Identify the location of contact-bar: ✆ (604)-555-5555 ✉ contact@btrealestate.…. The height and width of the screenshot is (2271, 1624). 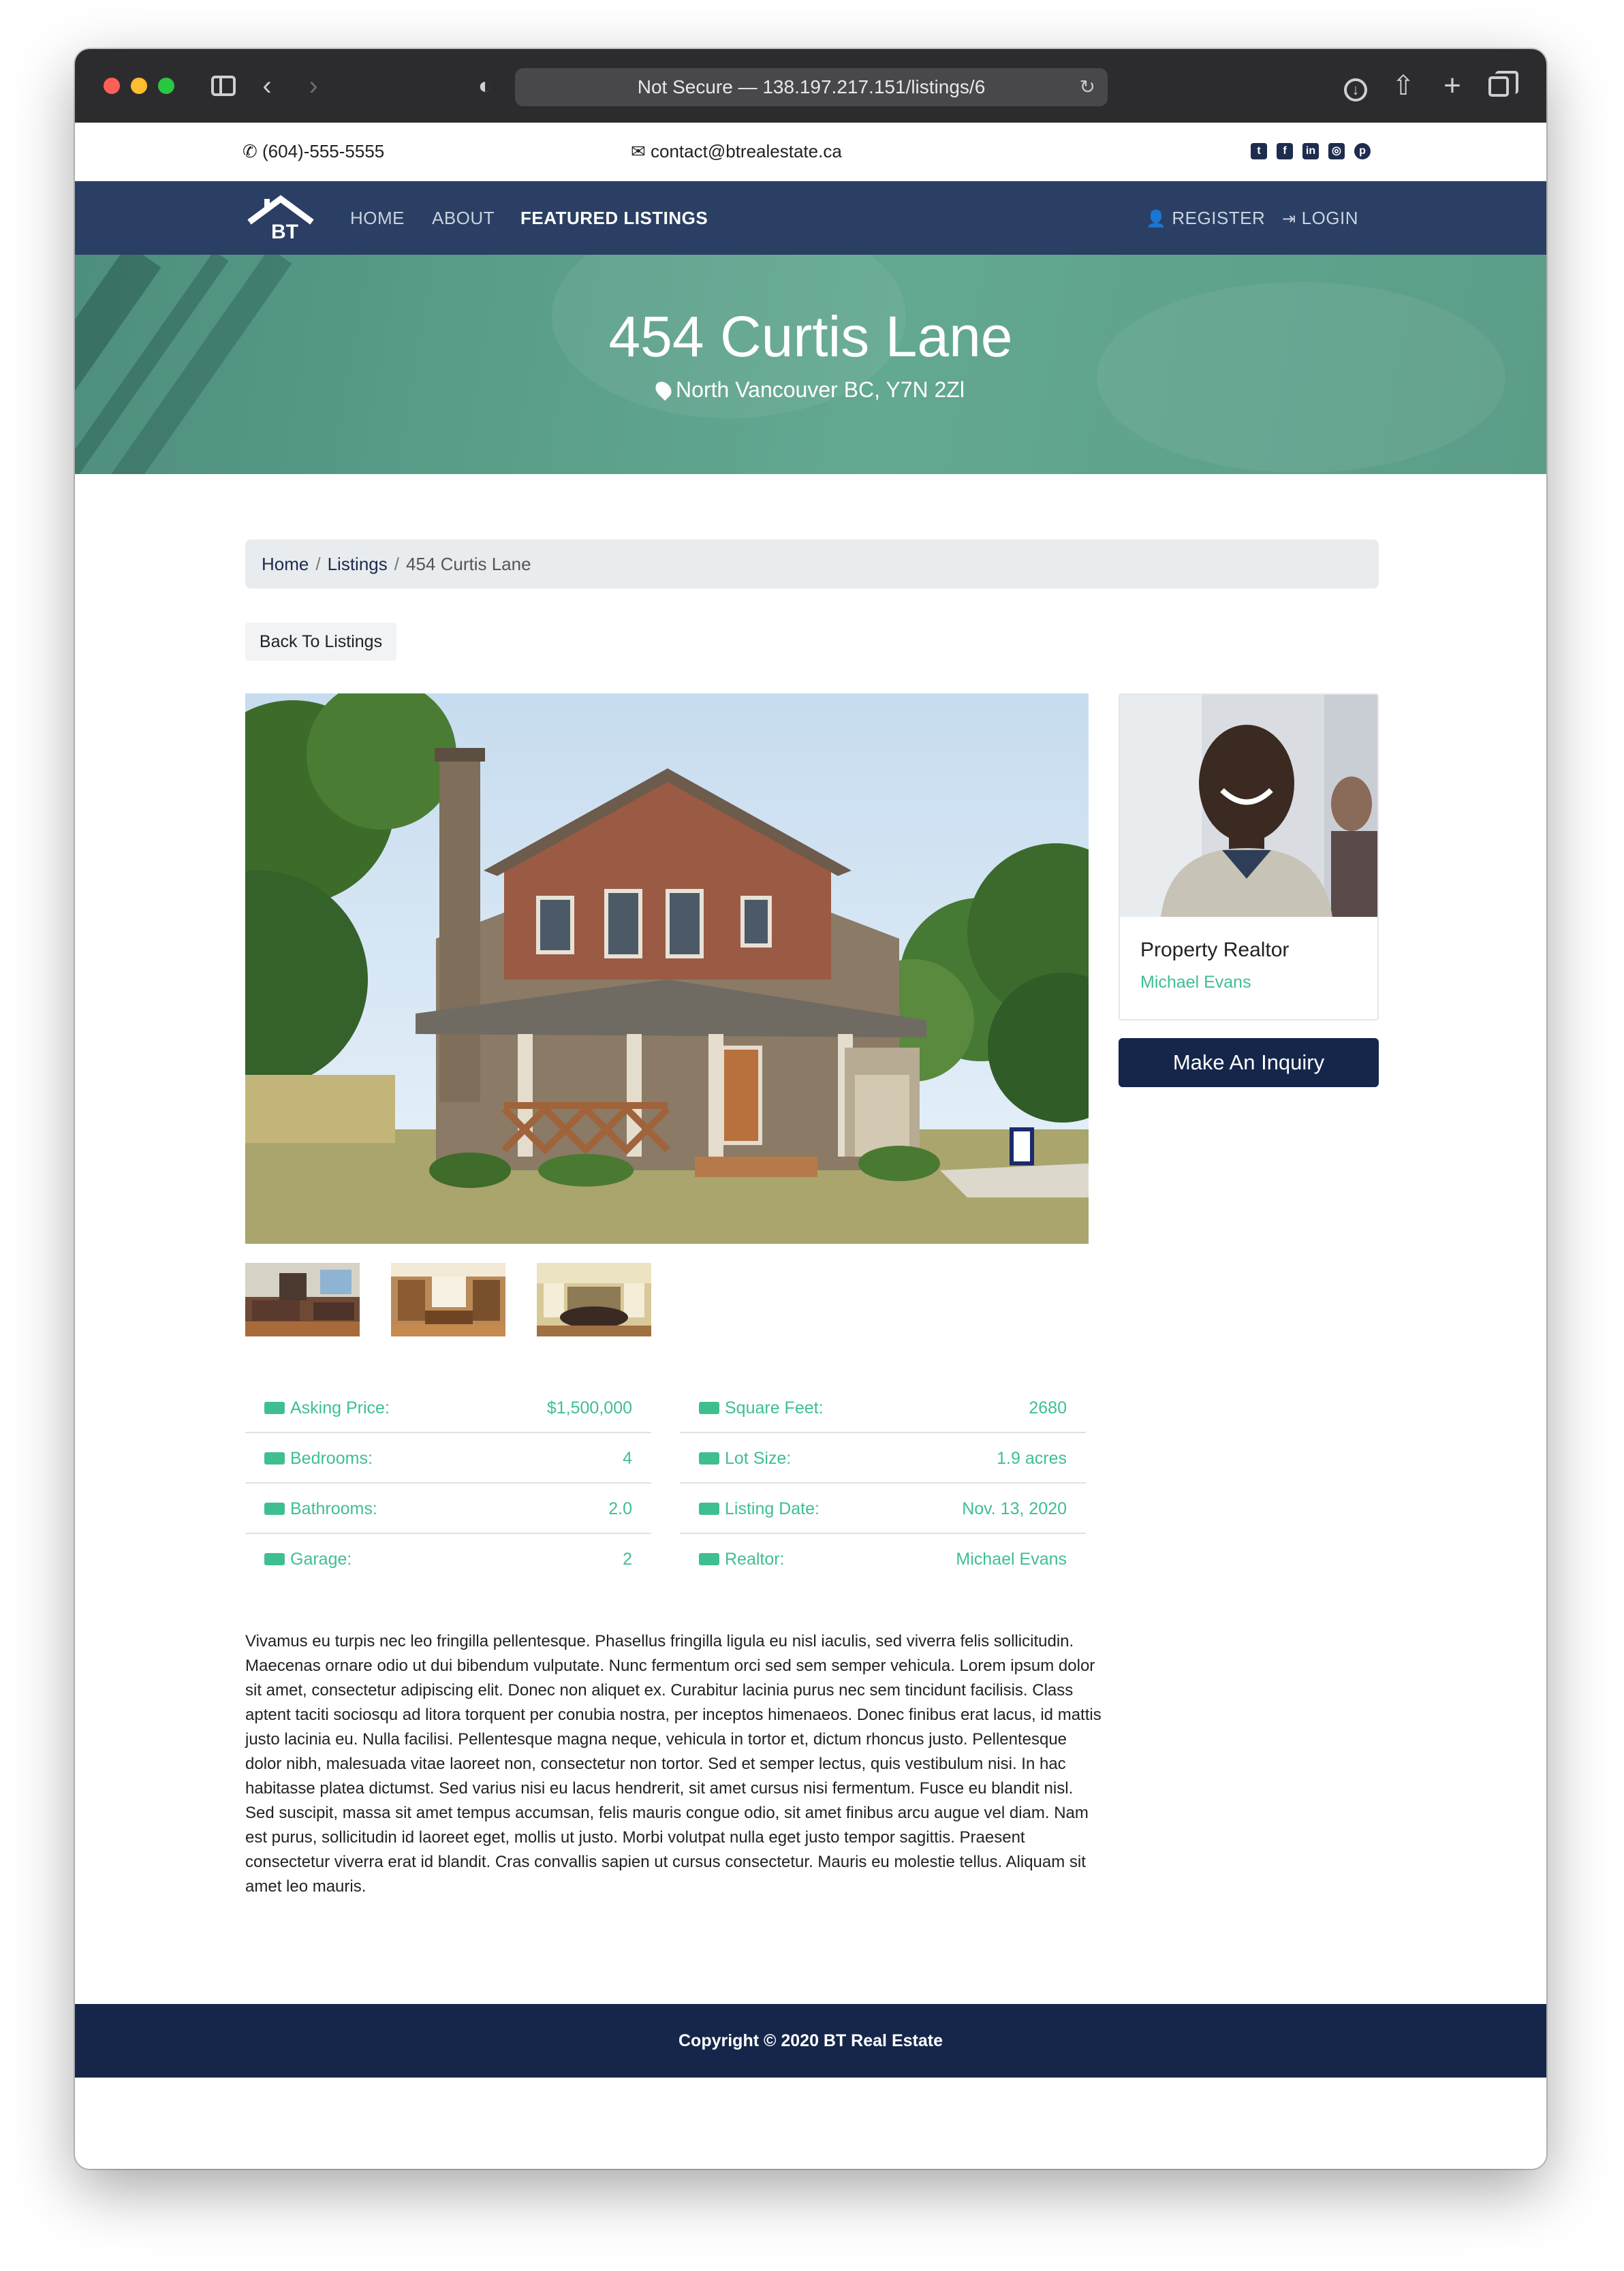
(810, 152).